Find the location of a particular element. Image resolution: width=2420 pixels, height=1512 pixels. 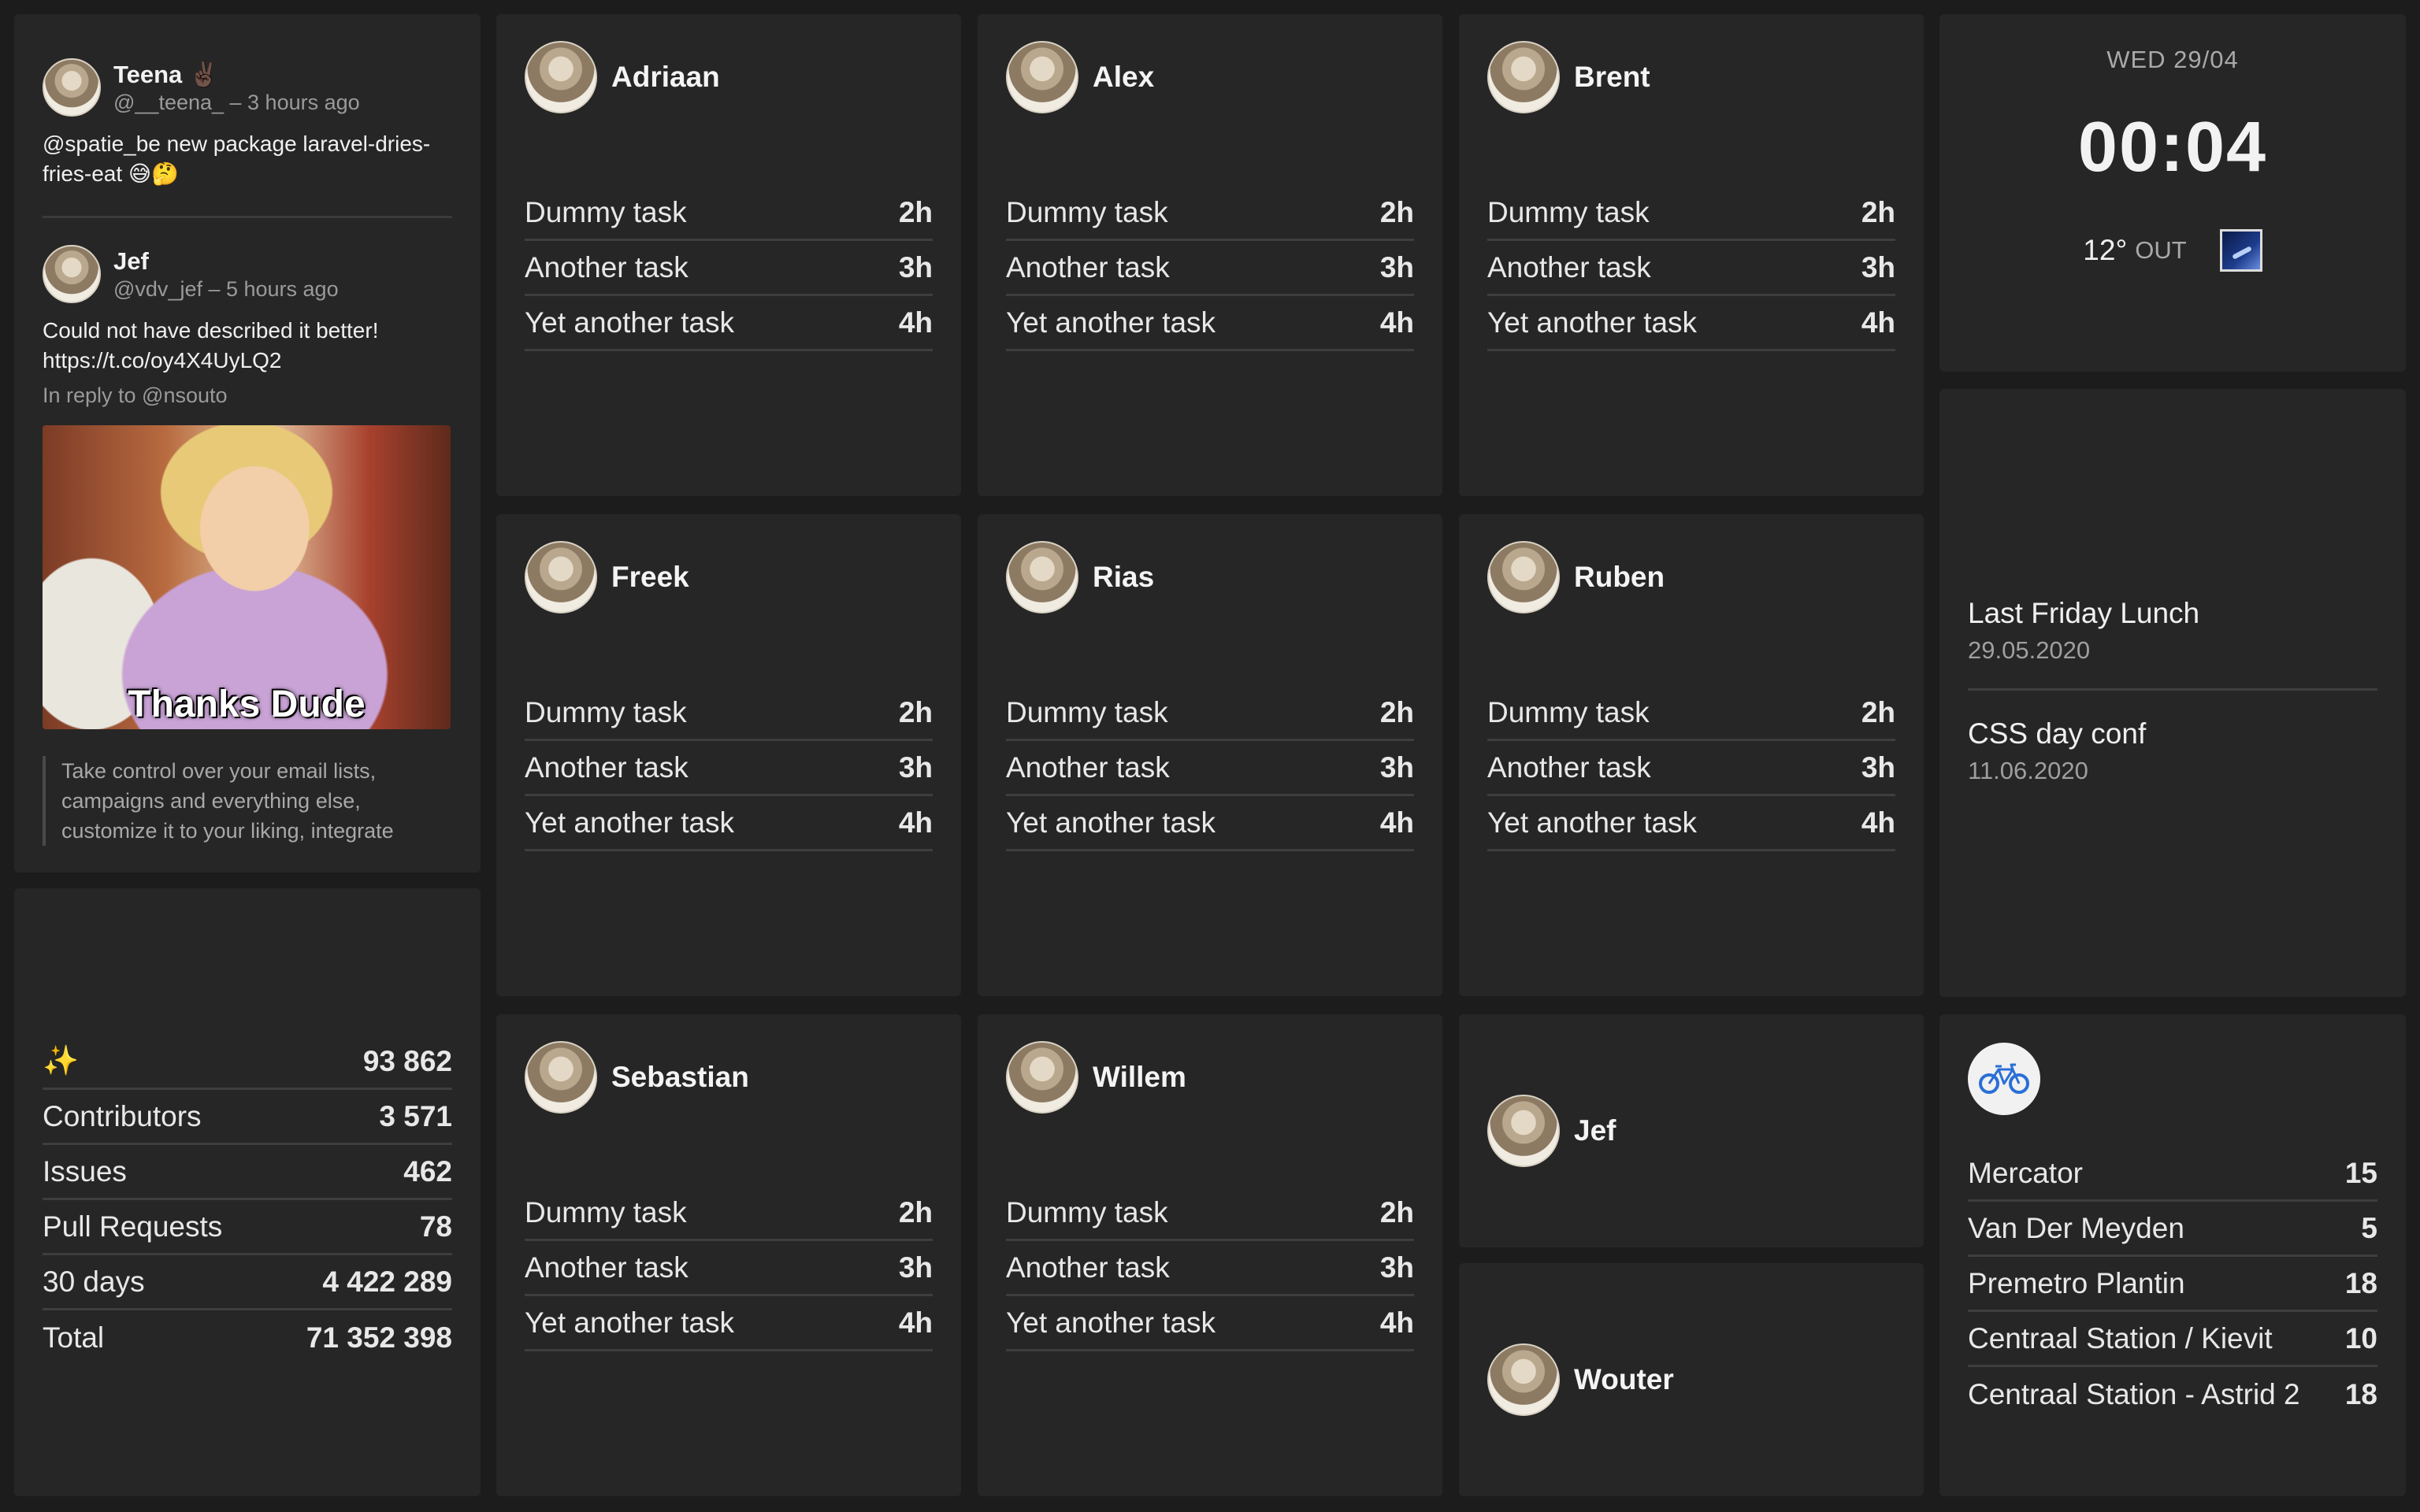

calendar-event: CSS day conf 11.06.2020 is located at coordinates (2172, 751).